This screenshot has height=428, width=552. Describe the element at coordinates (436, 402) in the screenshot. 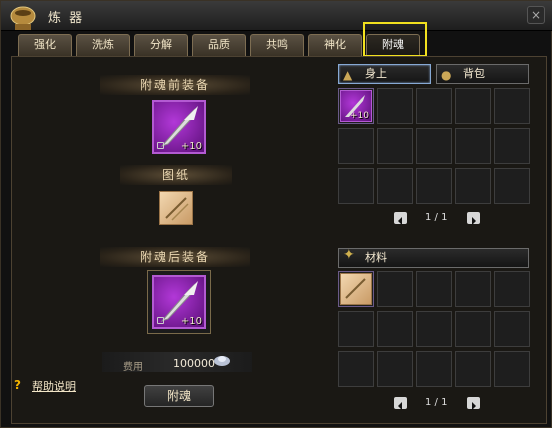

I see `material-page-indicator: 1 / 1` at that location.